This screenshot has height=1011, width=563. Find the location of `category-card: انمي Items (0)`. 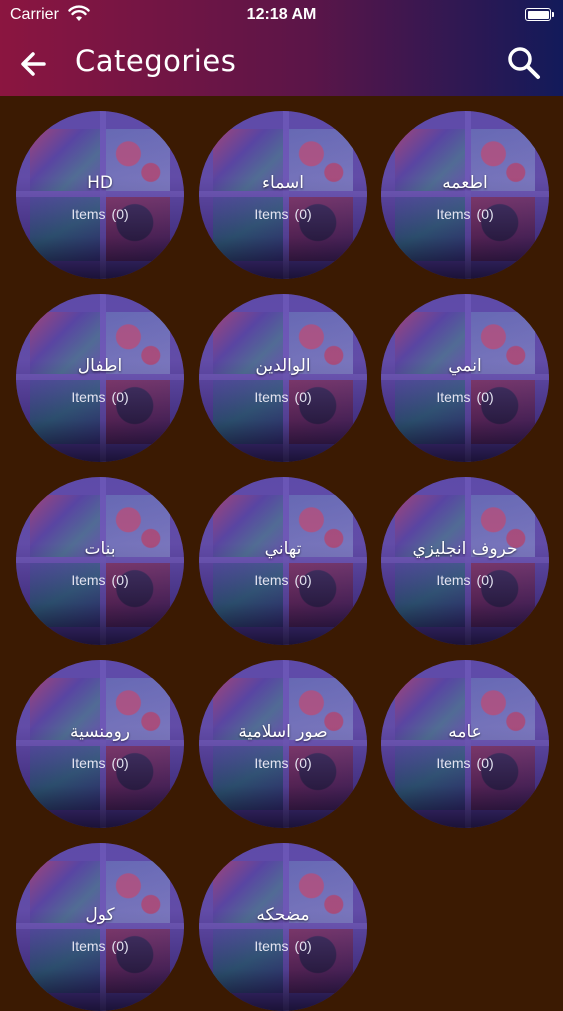

category-card: انمي Items (0) is located at coordinates (465, 378).